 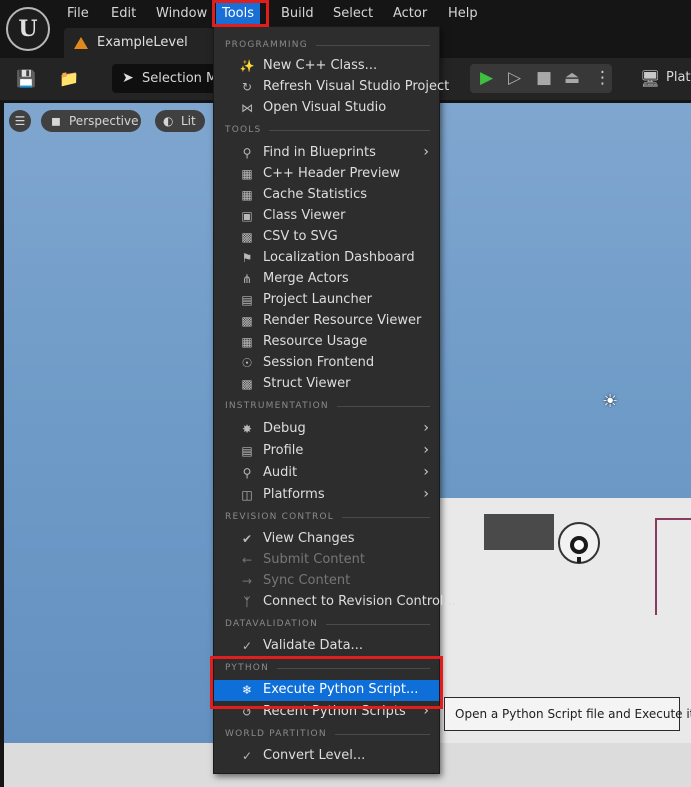 What do you see at coordinates (326, 153) in the screenshot?
I see `menu-item-find-in-blueprints: ⚲ Find in Blueprints ›` at bounding box center [326, 153].